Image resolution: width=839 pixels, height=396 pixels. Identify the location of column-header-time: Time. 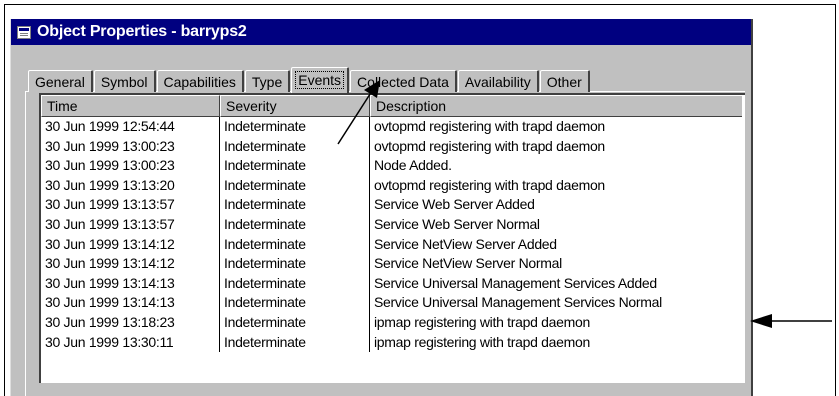
(130, 106).